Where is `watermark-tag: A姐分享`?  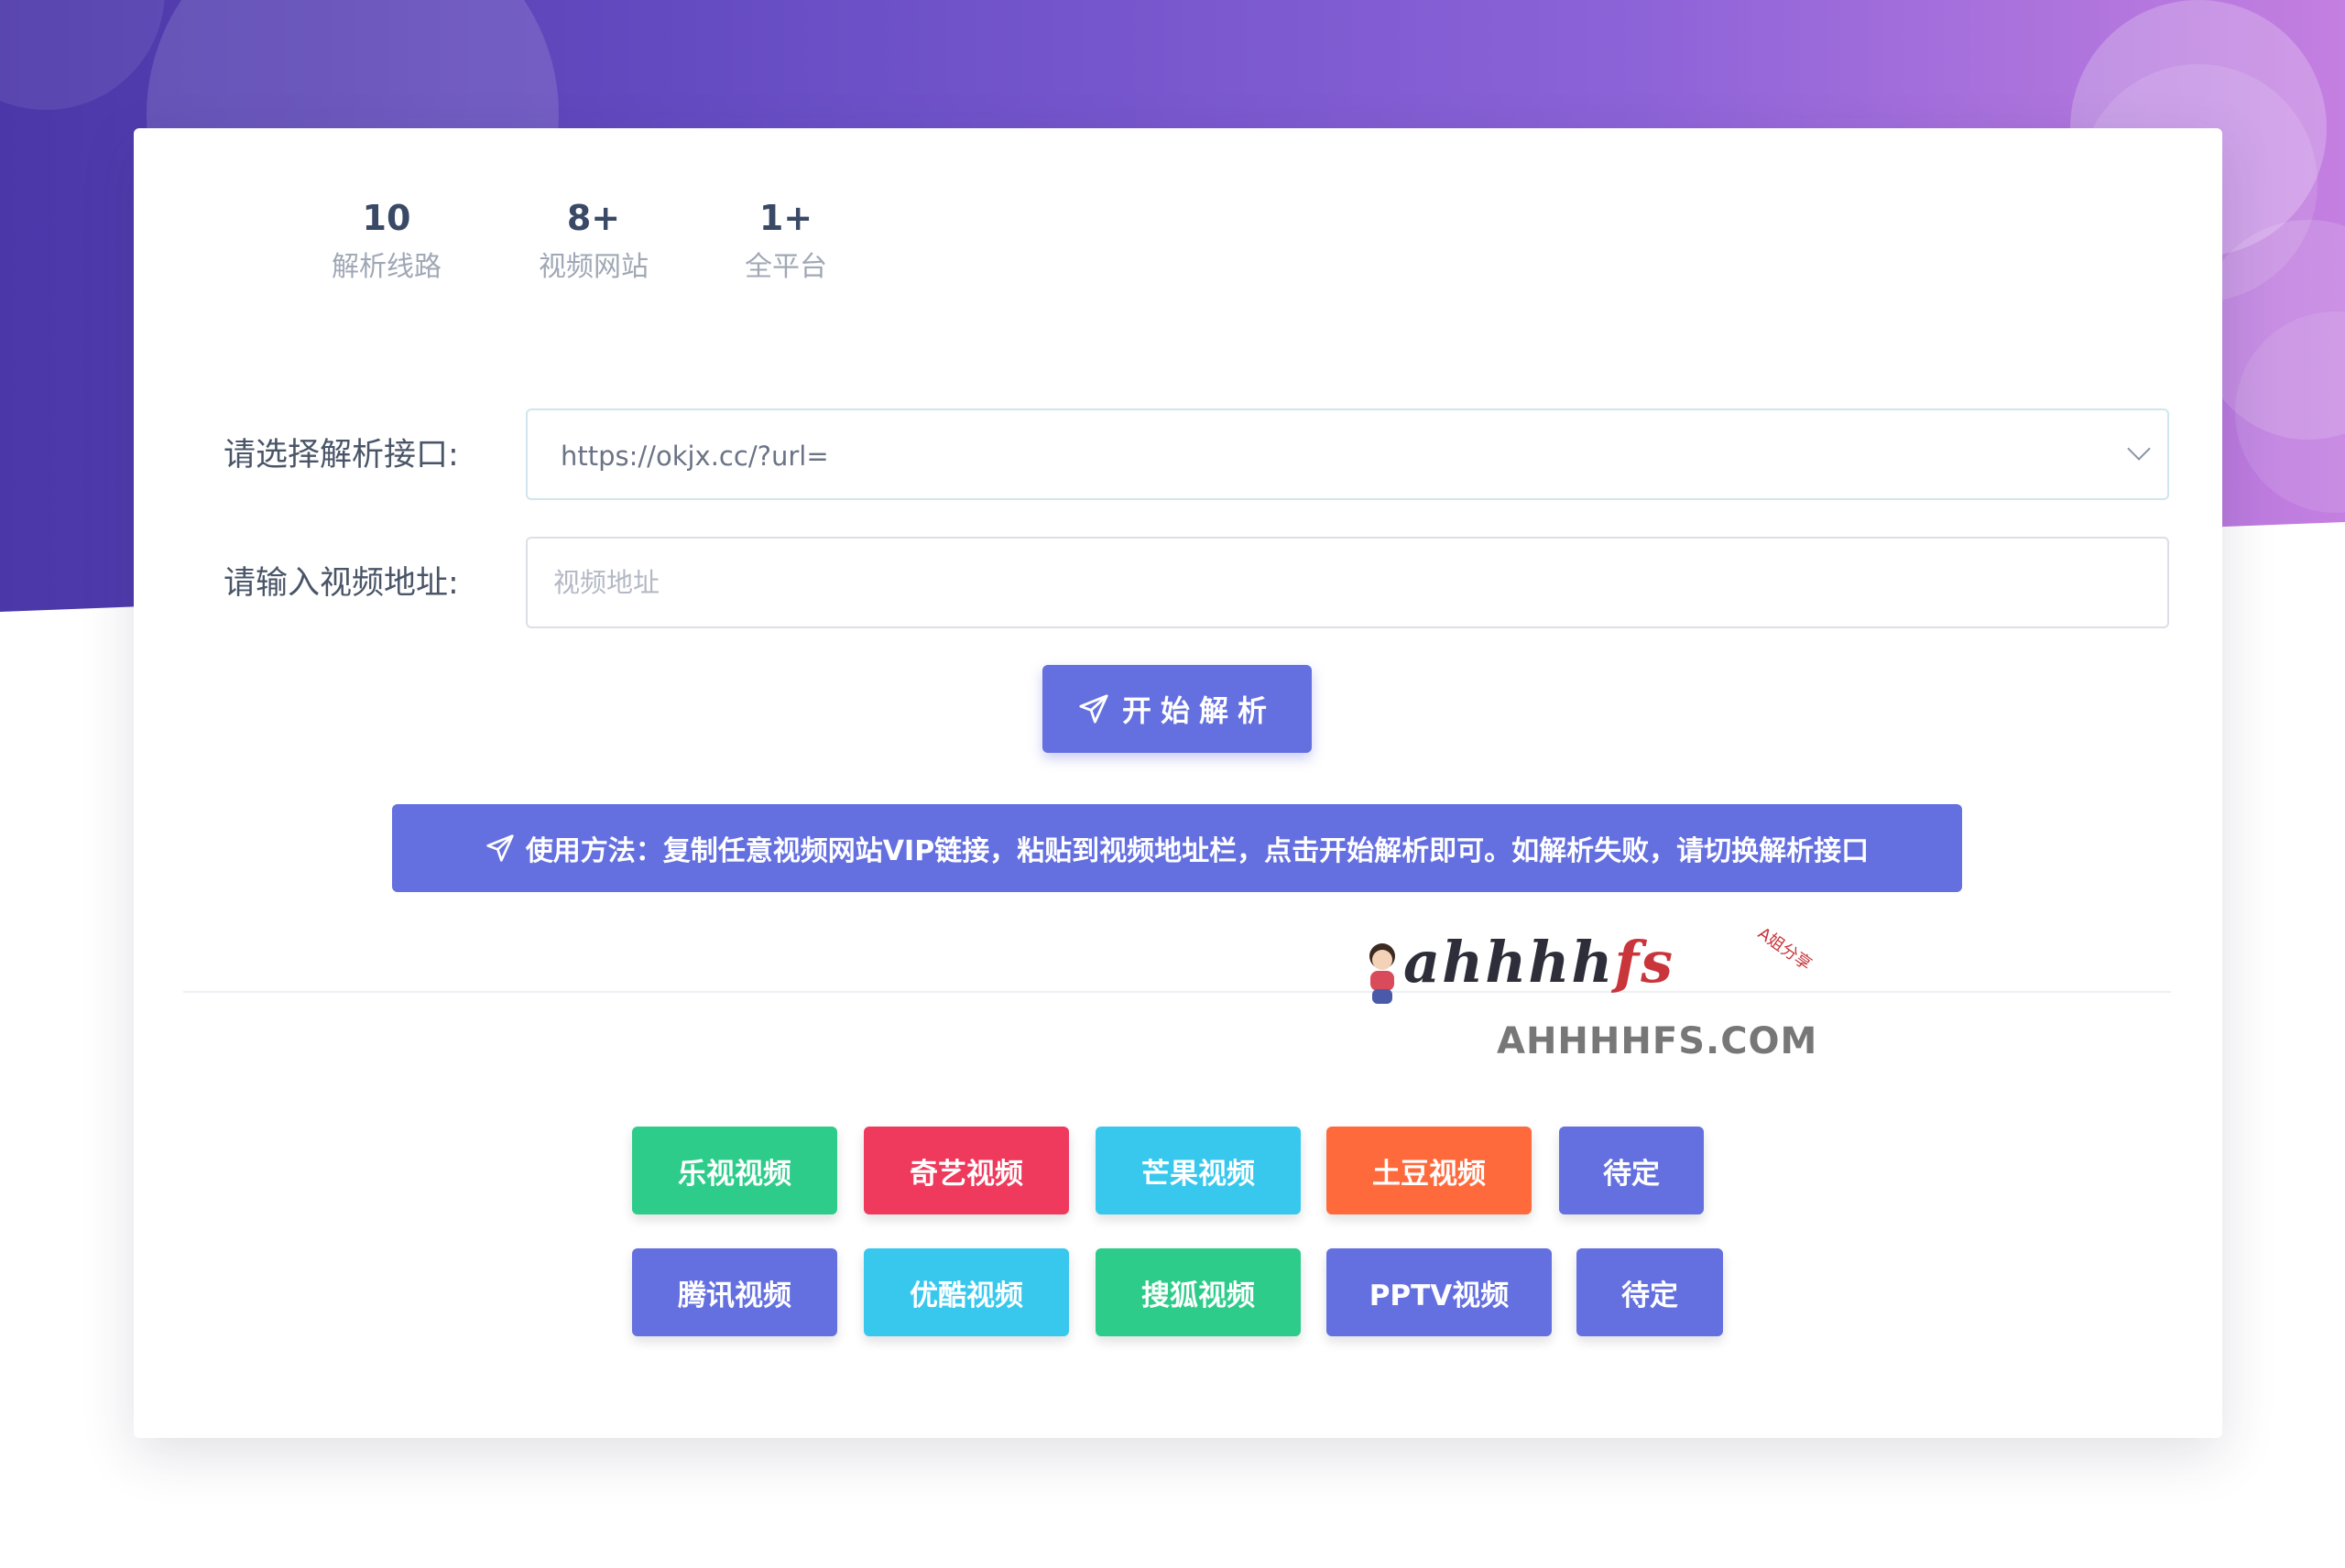 watermark-tag: A姐分享 is located at coordinates (1785, 949).